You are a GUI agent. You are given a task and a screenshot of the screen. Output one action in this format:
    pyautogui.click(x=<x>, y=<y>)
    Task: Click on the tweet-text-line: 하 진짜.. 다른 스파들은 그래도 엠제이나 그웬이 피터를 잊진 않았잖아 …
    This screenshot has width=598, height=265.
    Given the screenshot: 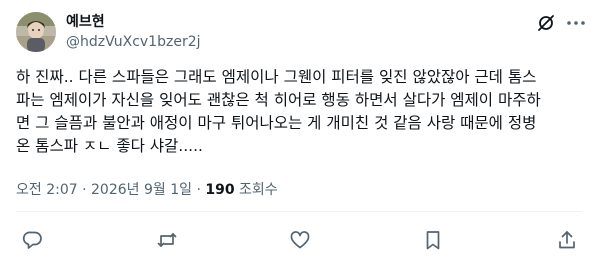 What is the action you would take?
    pyautogui.click(x=276, y=77)
    